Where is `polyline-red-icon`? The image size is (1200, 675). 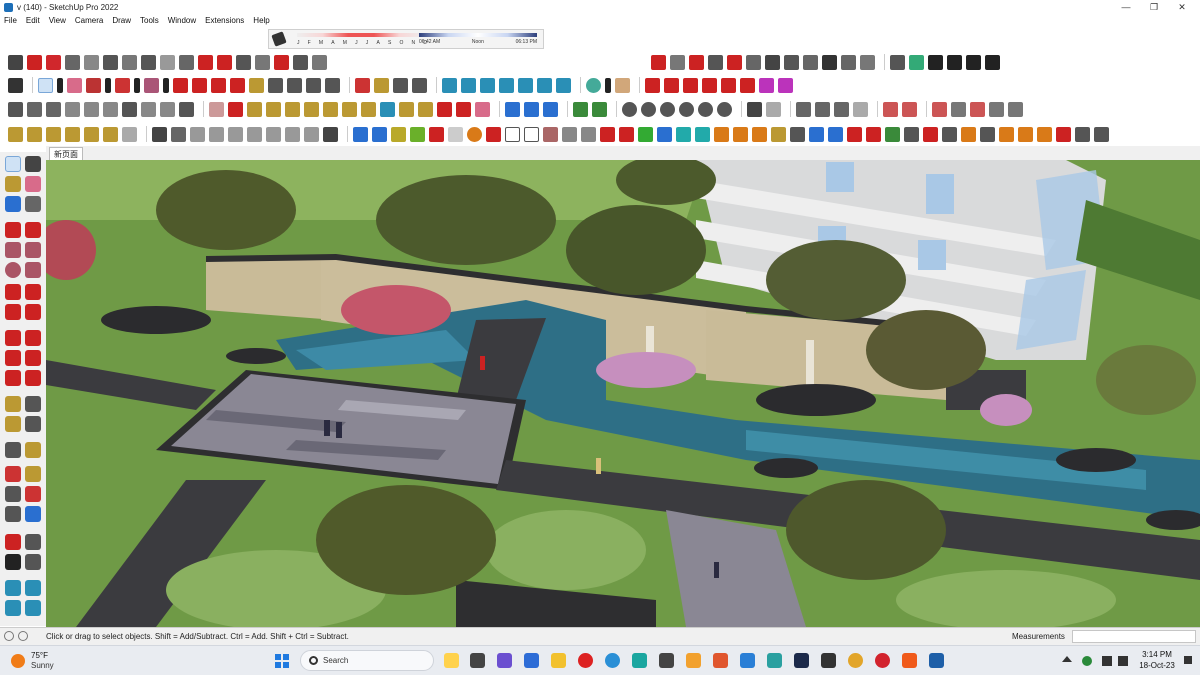
polyline-red-icon is located at coordinates (607, 134).